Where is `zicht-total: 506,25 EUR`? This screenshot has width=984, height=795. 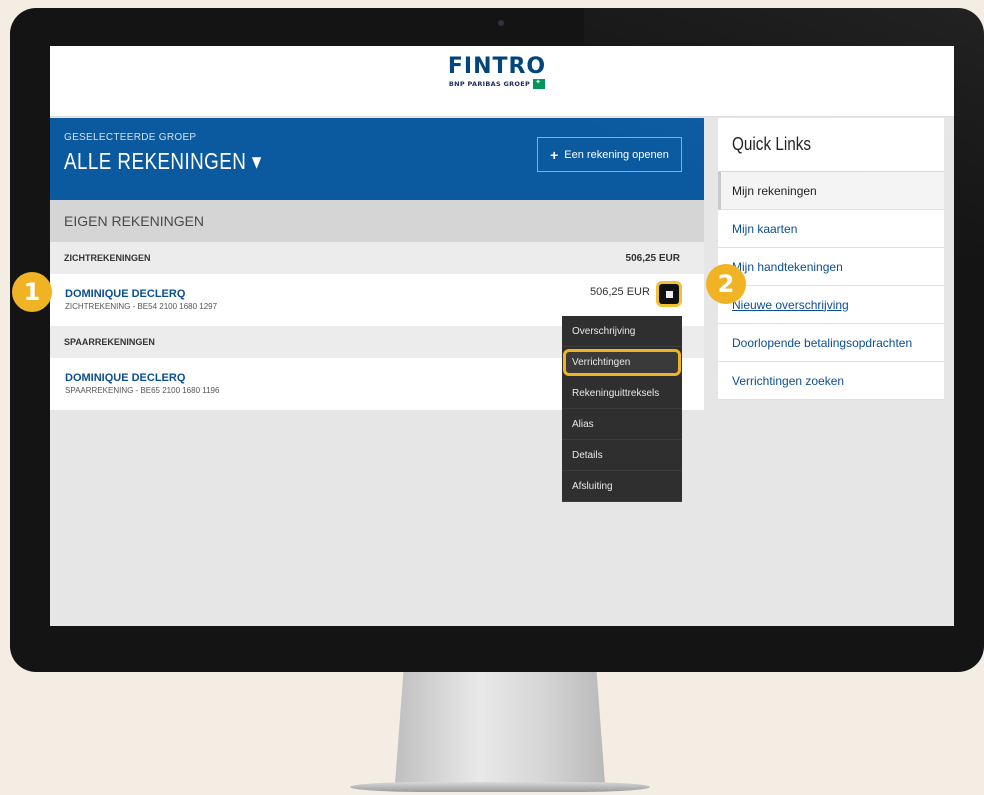 zicht-total: 506,25 EUR is located at coordinates (652, 258).